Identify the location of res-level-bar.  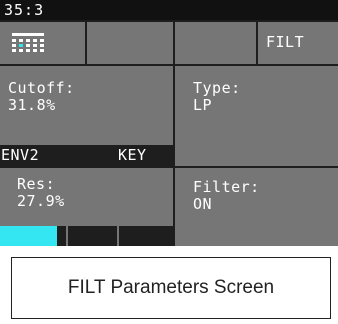
(86, 236).